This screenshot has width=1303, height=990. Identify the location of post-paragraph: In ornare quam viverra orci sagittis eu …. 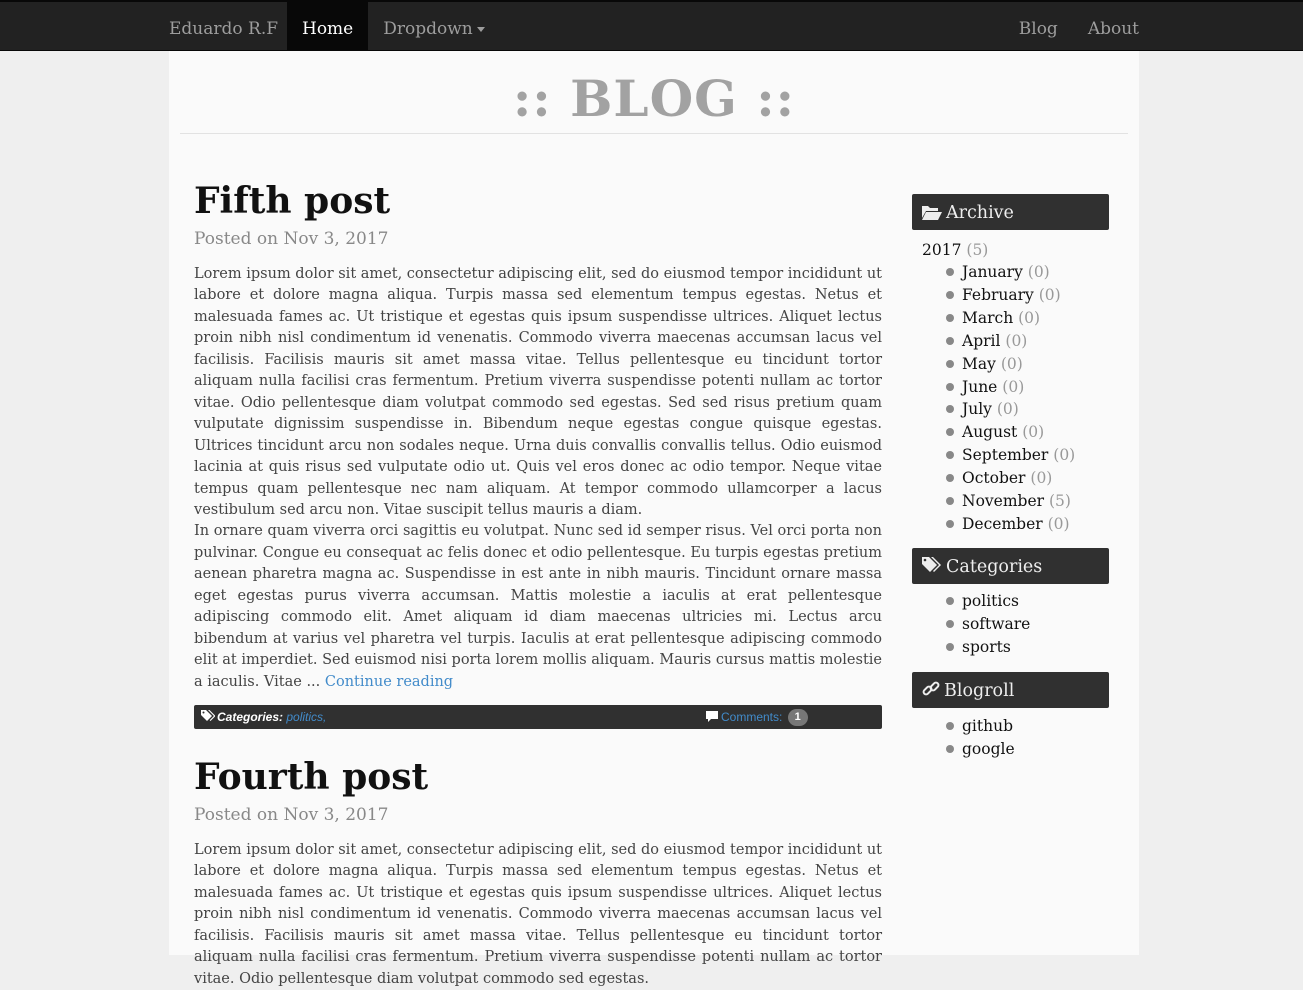
(538, 607).